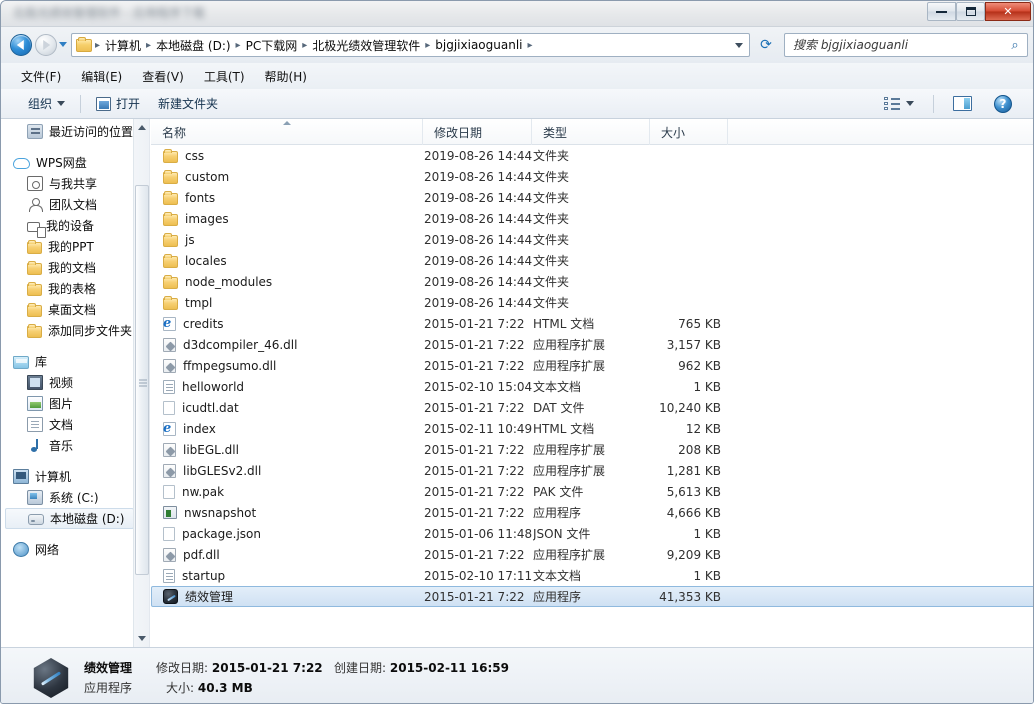 This screenshot has height=704, width=1034. Describe the element at coordinates (108, 668) in the screenshot. I see `details-file-name: 绩效管理` at that location.